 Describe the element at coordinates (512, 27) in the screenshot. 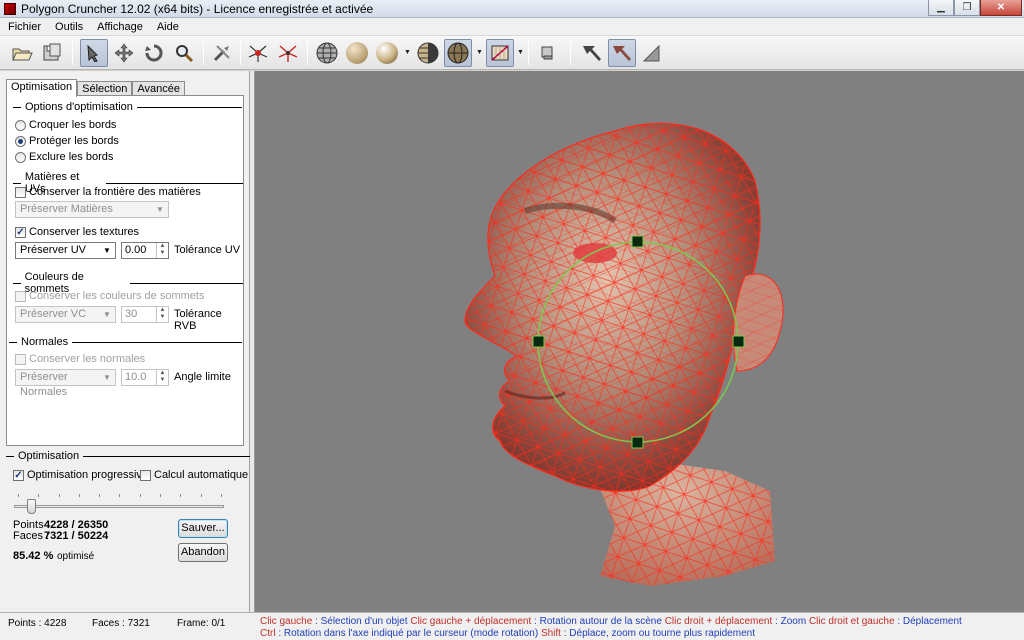

I see `menu-bar: Fichier Outils Affichage Aide` at that location.